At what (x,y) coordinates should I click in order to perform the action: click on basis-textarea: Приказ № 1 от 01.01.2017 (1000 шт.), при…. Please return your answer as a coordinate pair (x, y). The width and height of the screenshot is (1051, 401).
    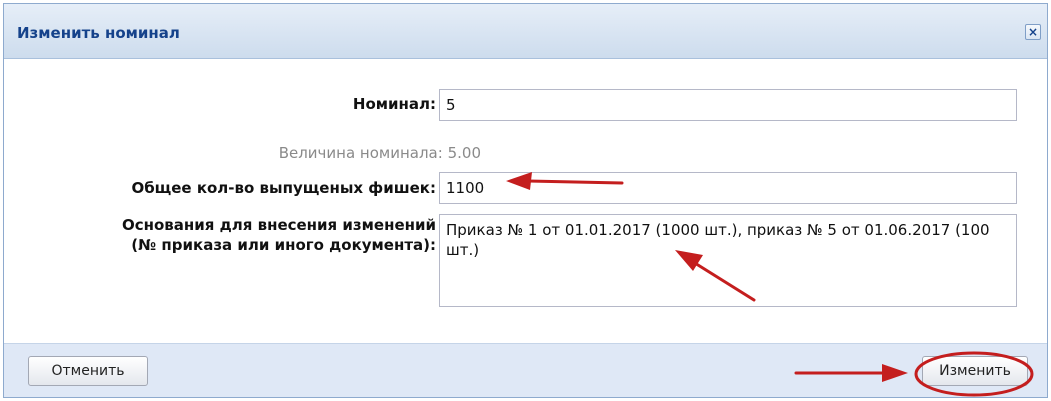
    Looking at the image, I should click on (728, 260).